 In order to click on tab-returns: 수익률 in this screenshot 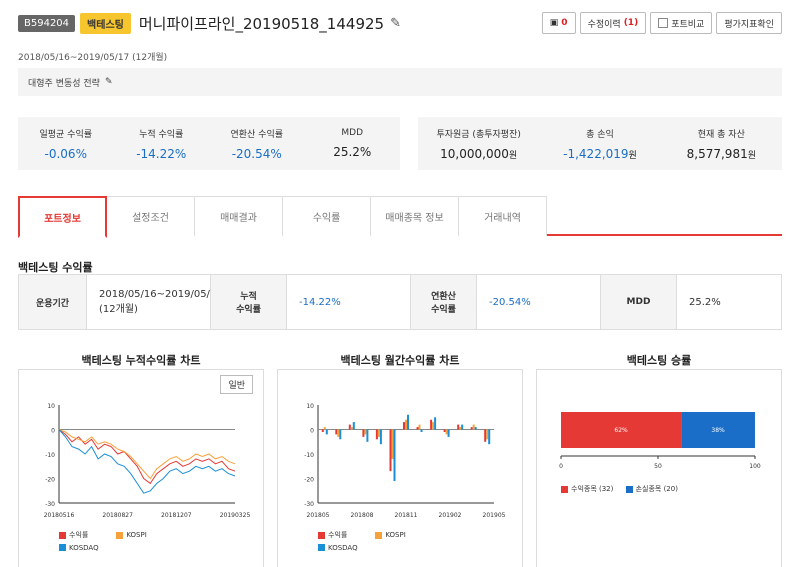, I will do `click(326, 216)`.